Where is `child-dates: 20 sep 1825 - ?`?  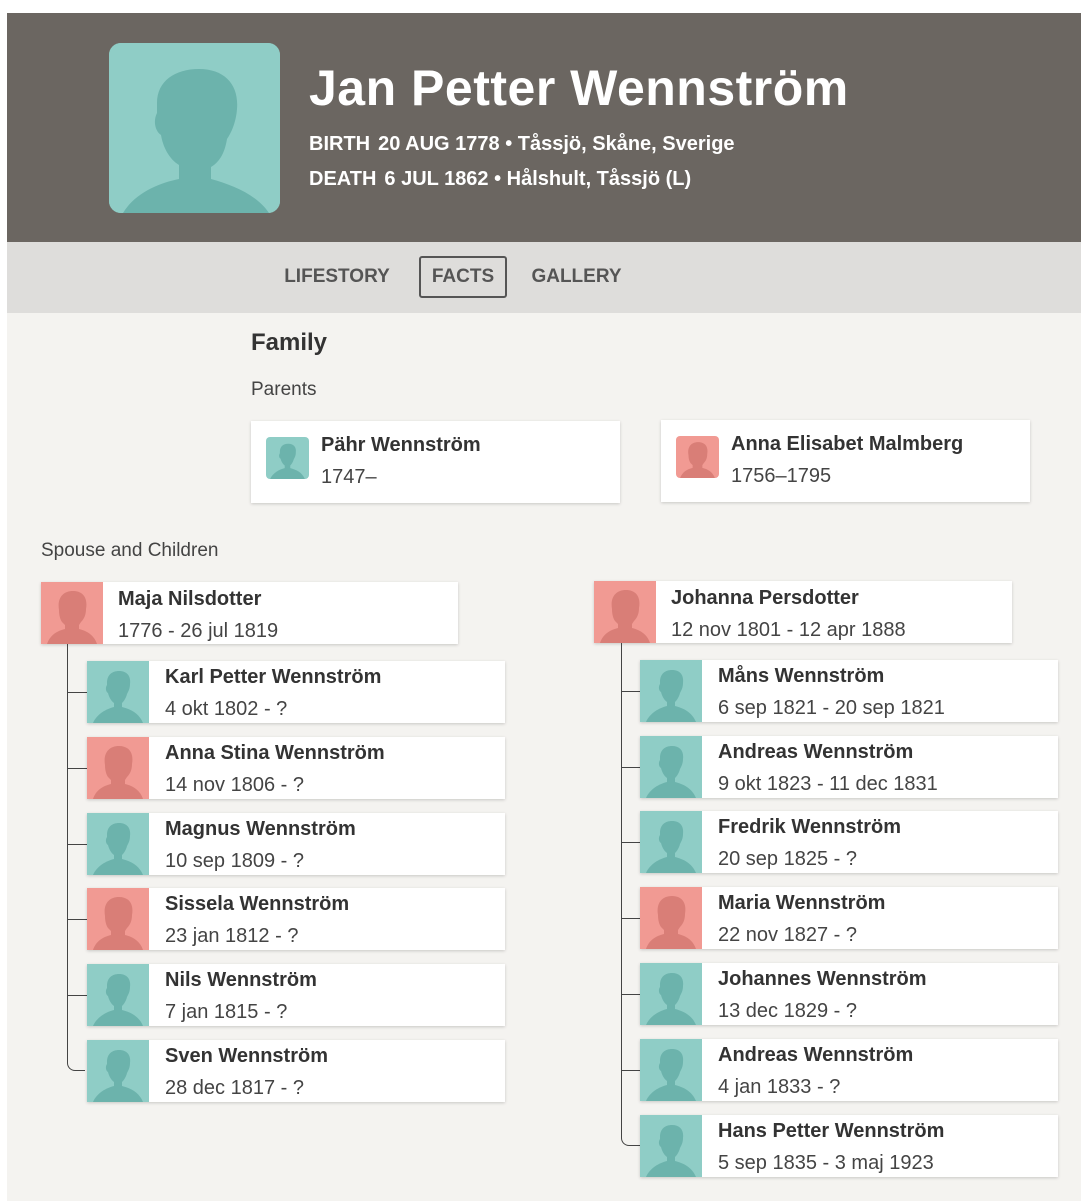 child-dates: 20 sep 1825 - ? is located at coordinates (787, 859).